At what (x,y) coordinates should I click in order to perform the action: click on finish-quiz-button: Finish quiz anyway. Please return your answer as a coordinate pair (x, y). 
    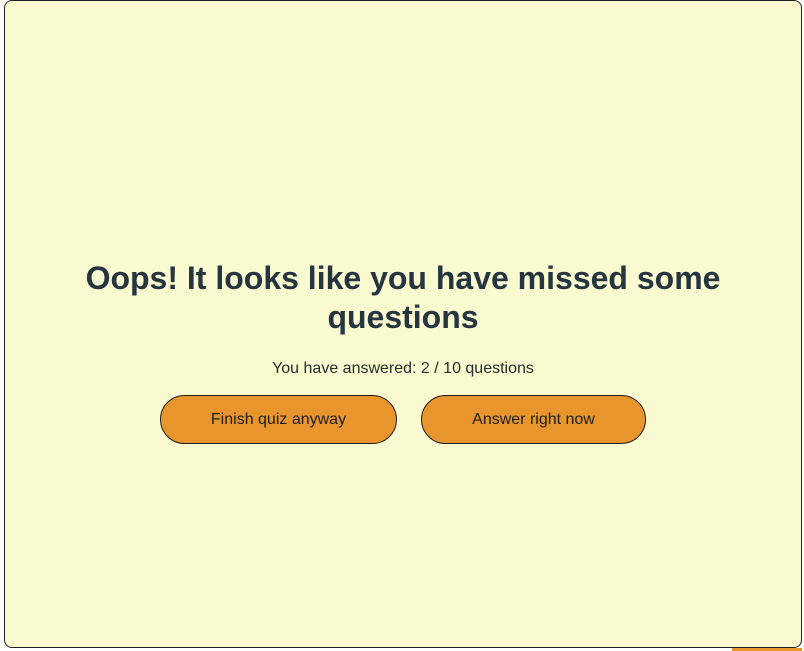
    Looking at the image, I should click on (278, 419).